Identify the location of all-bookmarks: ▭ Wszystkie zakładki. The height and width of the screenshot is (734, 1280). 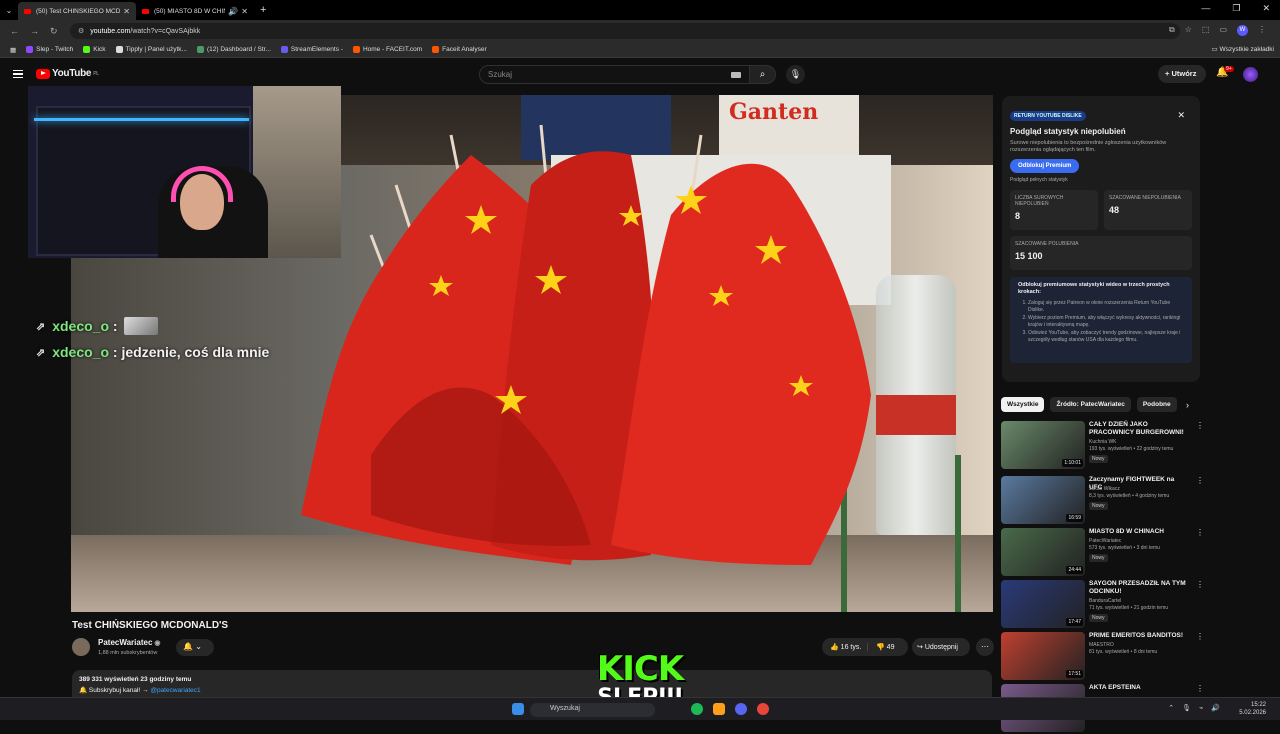
(1243, 49).